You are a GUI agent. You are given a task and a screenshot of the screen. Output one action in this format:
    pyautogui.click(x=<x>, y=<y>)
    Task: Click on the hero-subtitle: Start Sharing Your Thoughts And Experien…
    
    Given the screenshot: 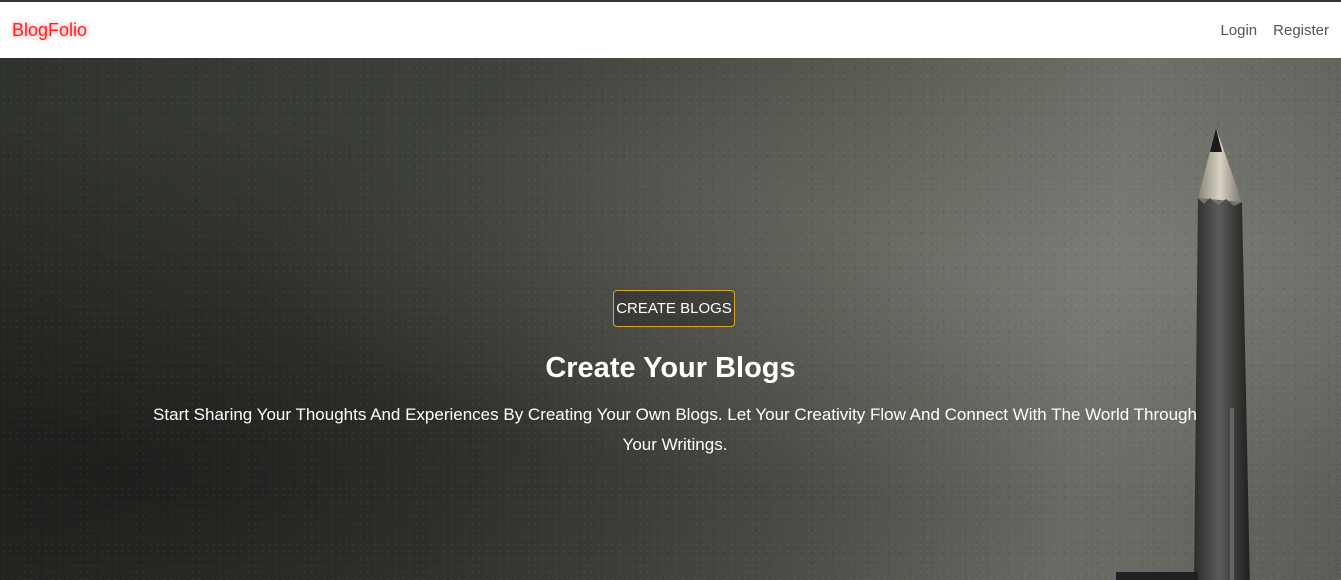 What is the action you would take?
    pyautogui.click(x=675, y=429)
    